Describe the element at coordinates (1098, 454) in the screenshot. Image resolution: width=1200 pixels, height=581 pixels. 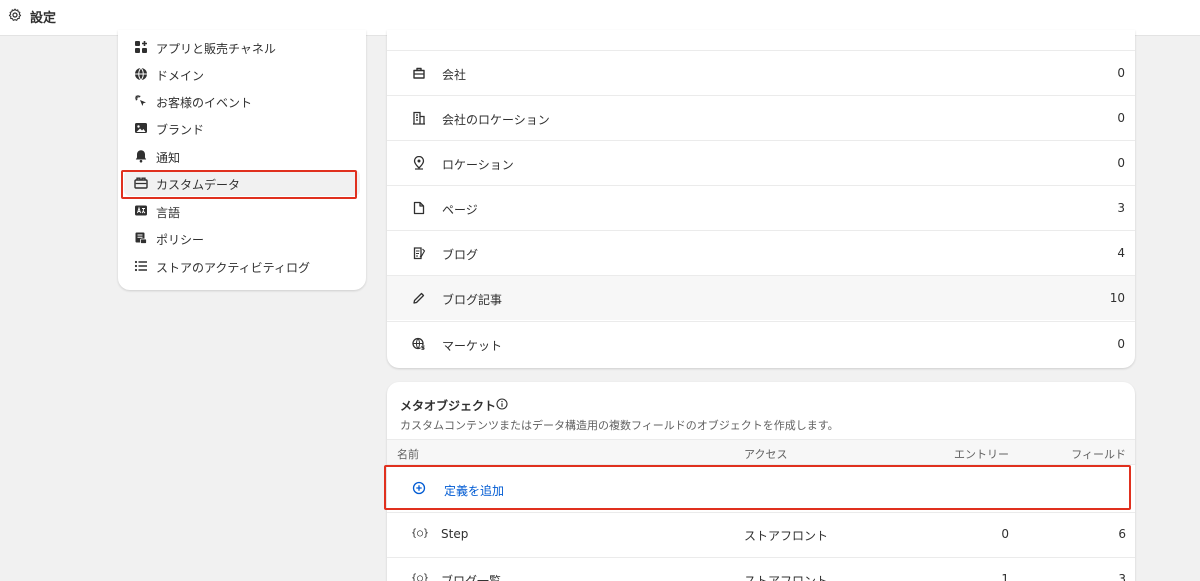
I see `column-header-fields: フィールド` at that location.